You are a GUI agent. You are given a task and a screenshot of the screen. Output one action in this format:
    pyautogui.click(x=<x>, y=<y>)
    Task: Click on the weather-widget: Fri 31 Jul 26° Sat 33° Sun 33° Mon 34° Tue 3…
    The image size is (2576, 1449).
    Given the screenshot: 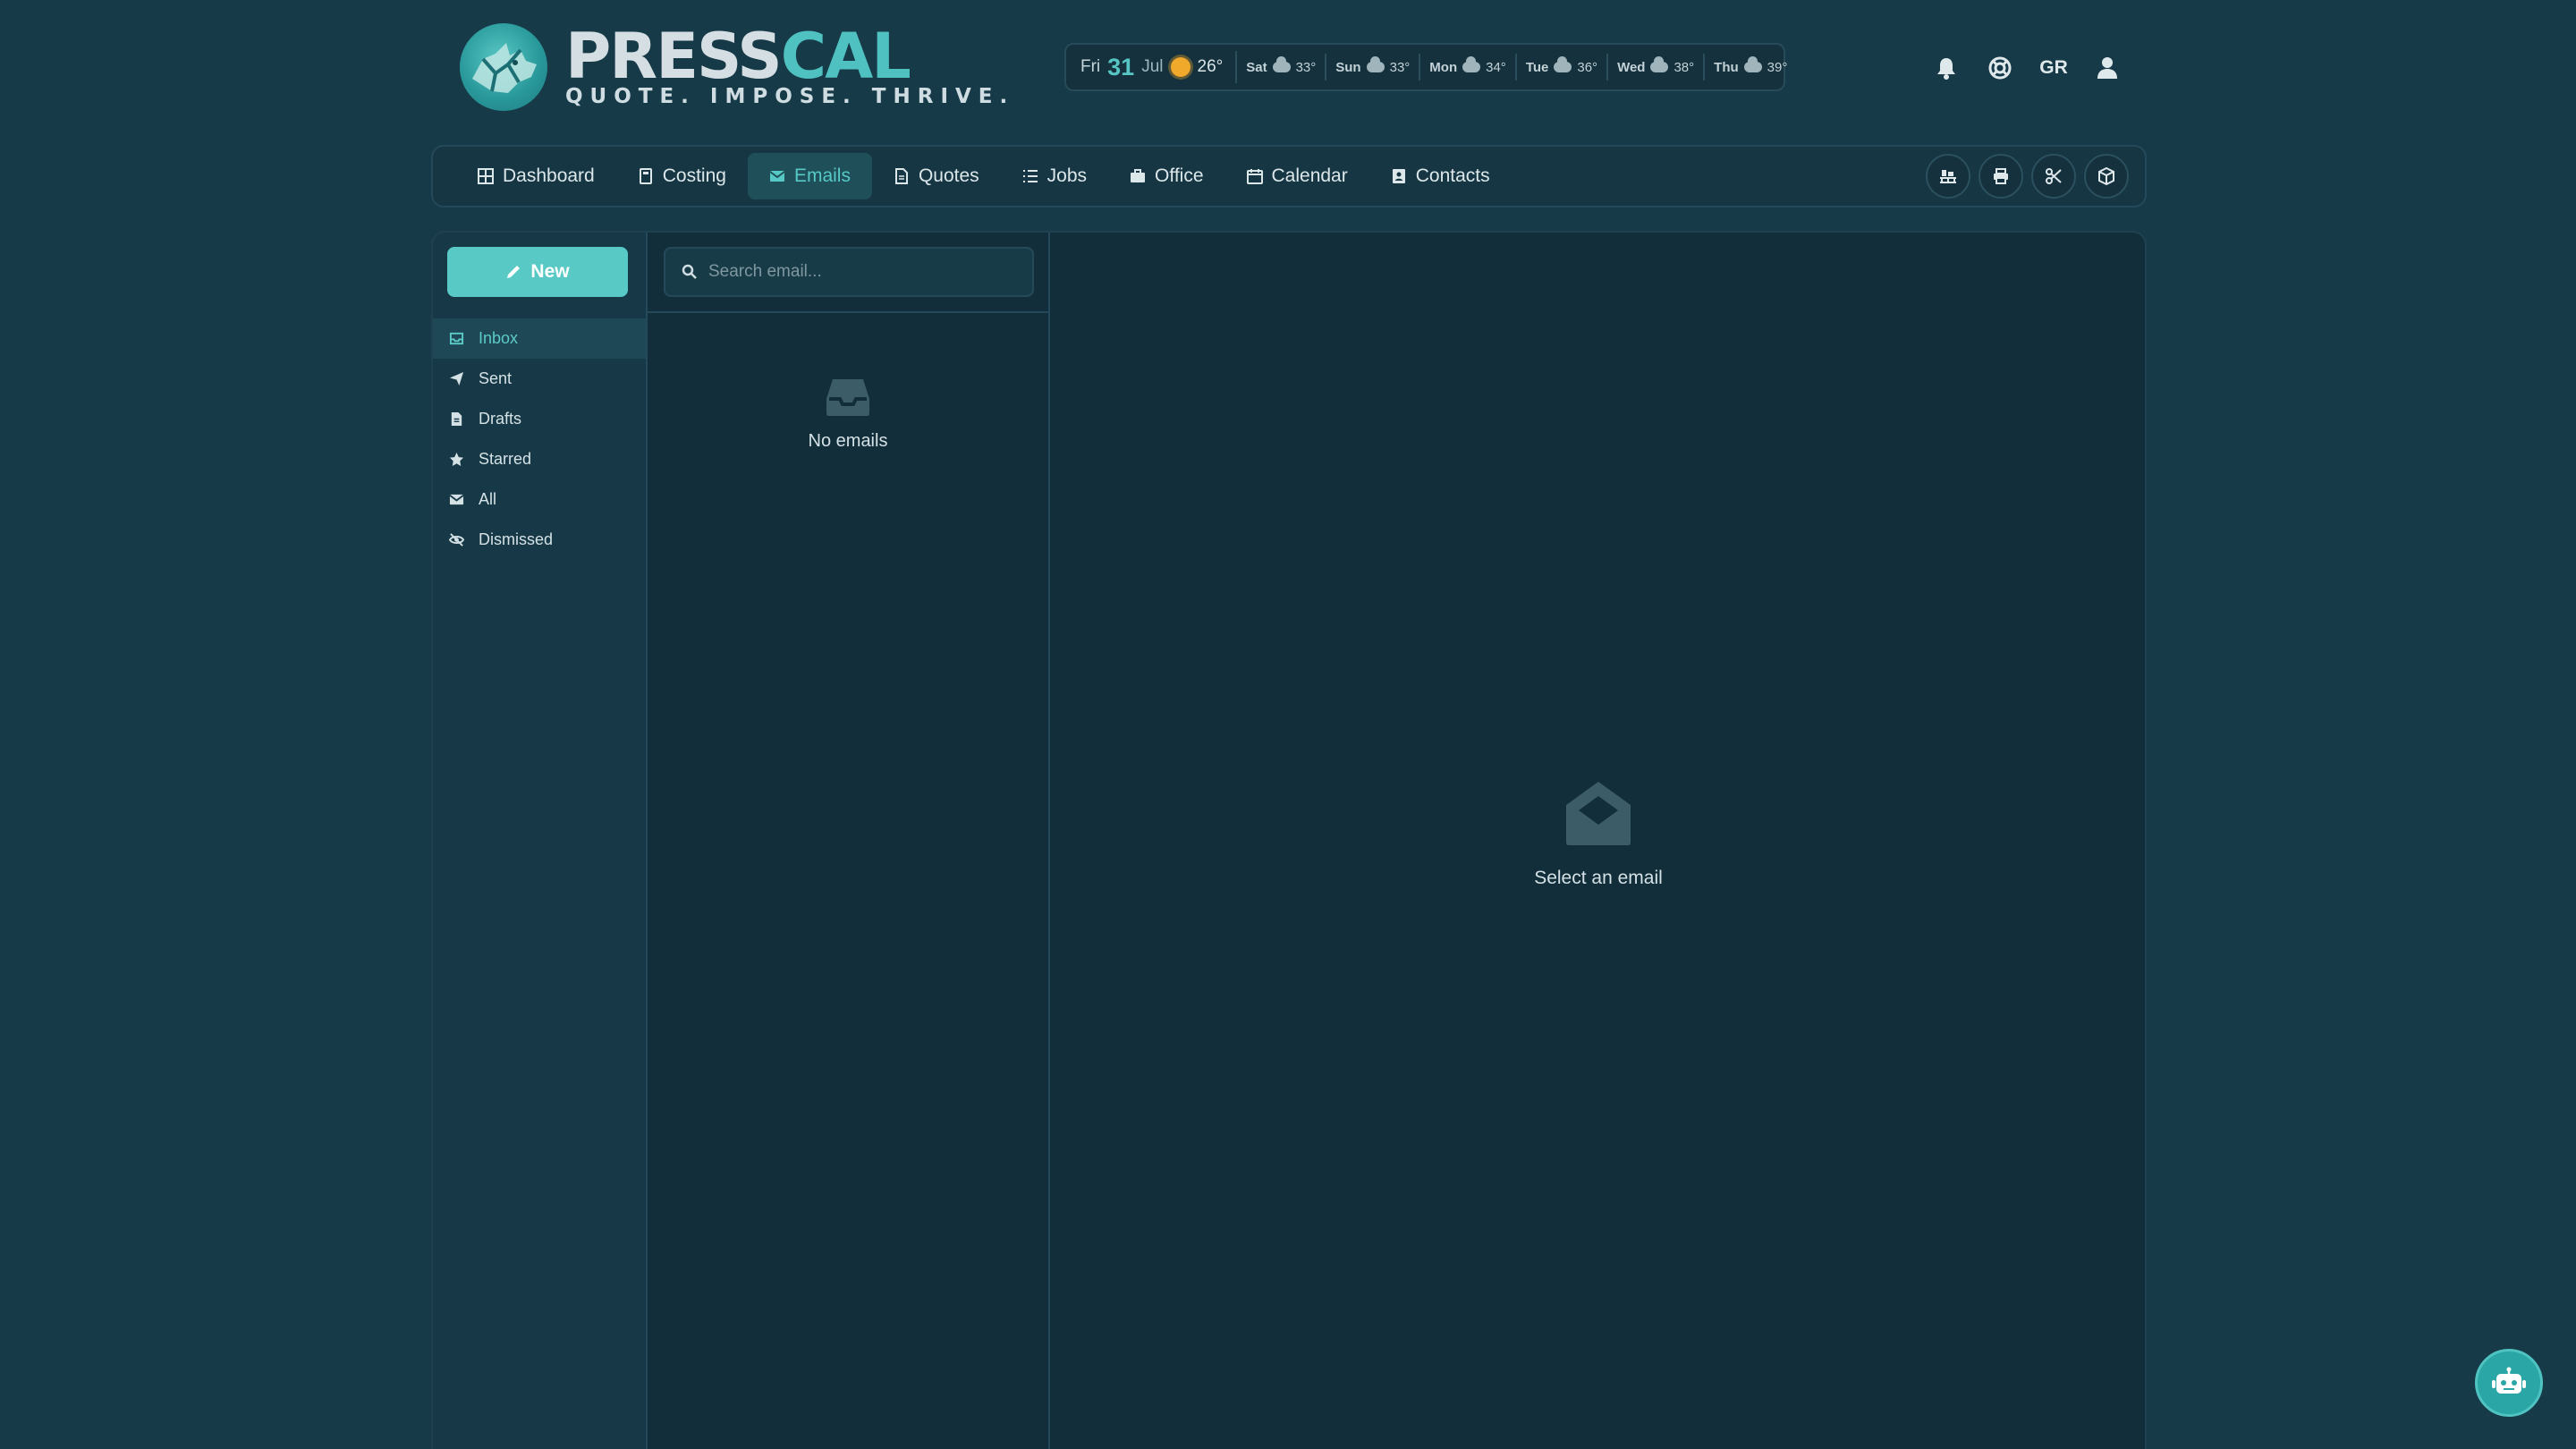 What is the action you would take?
    pyautogui.click(x=1425, y=67)
    